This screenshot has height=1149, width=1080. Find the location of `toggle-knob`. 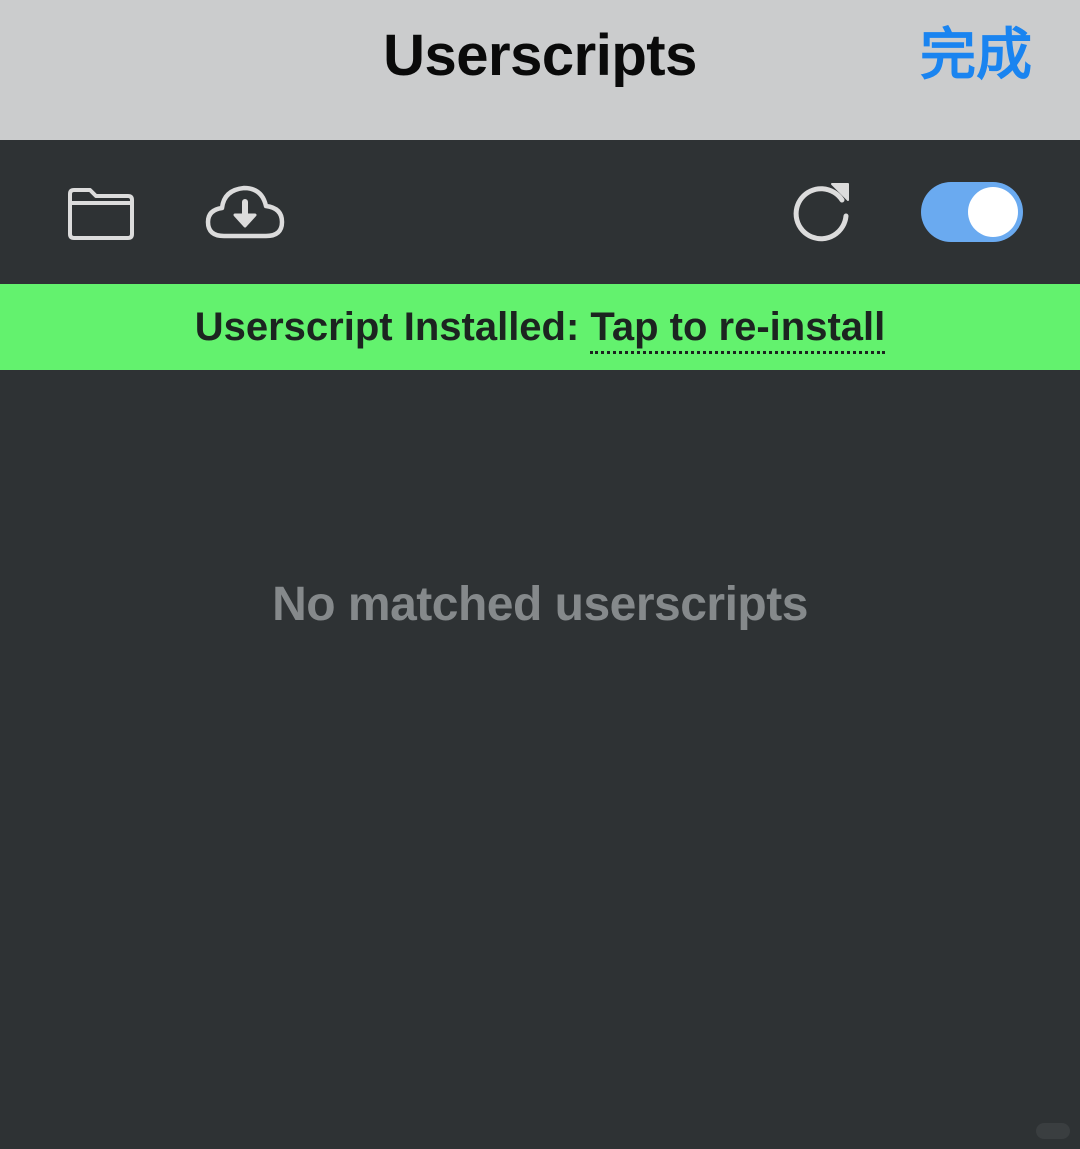

toggle-knob is located at coordinates (993, 212).